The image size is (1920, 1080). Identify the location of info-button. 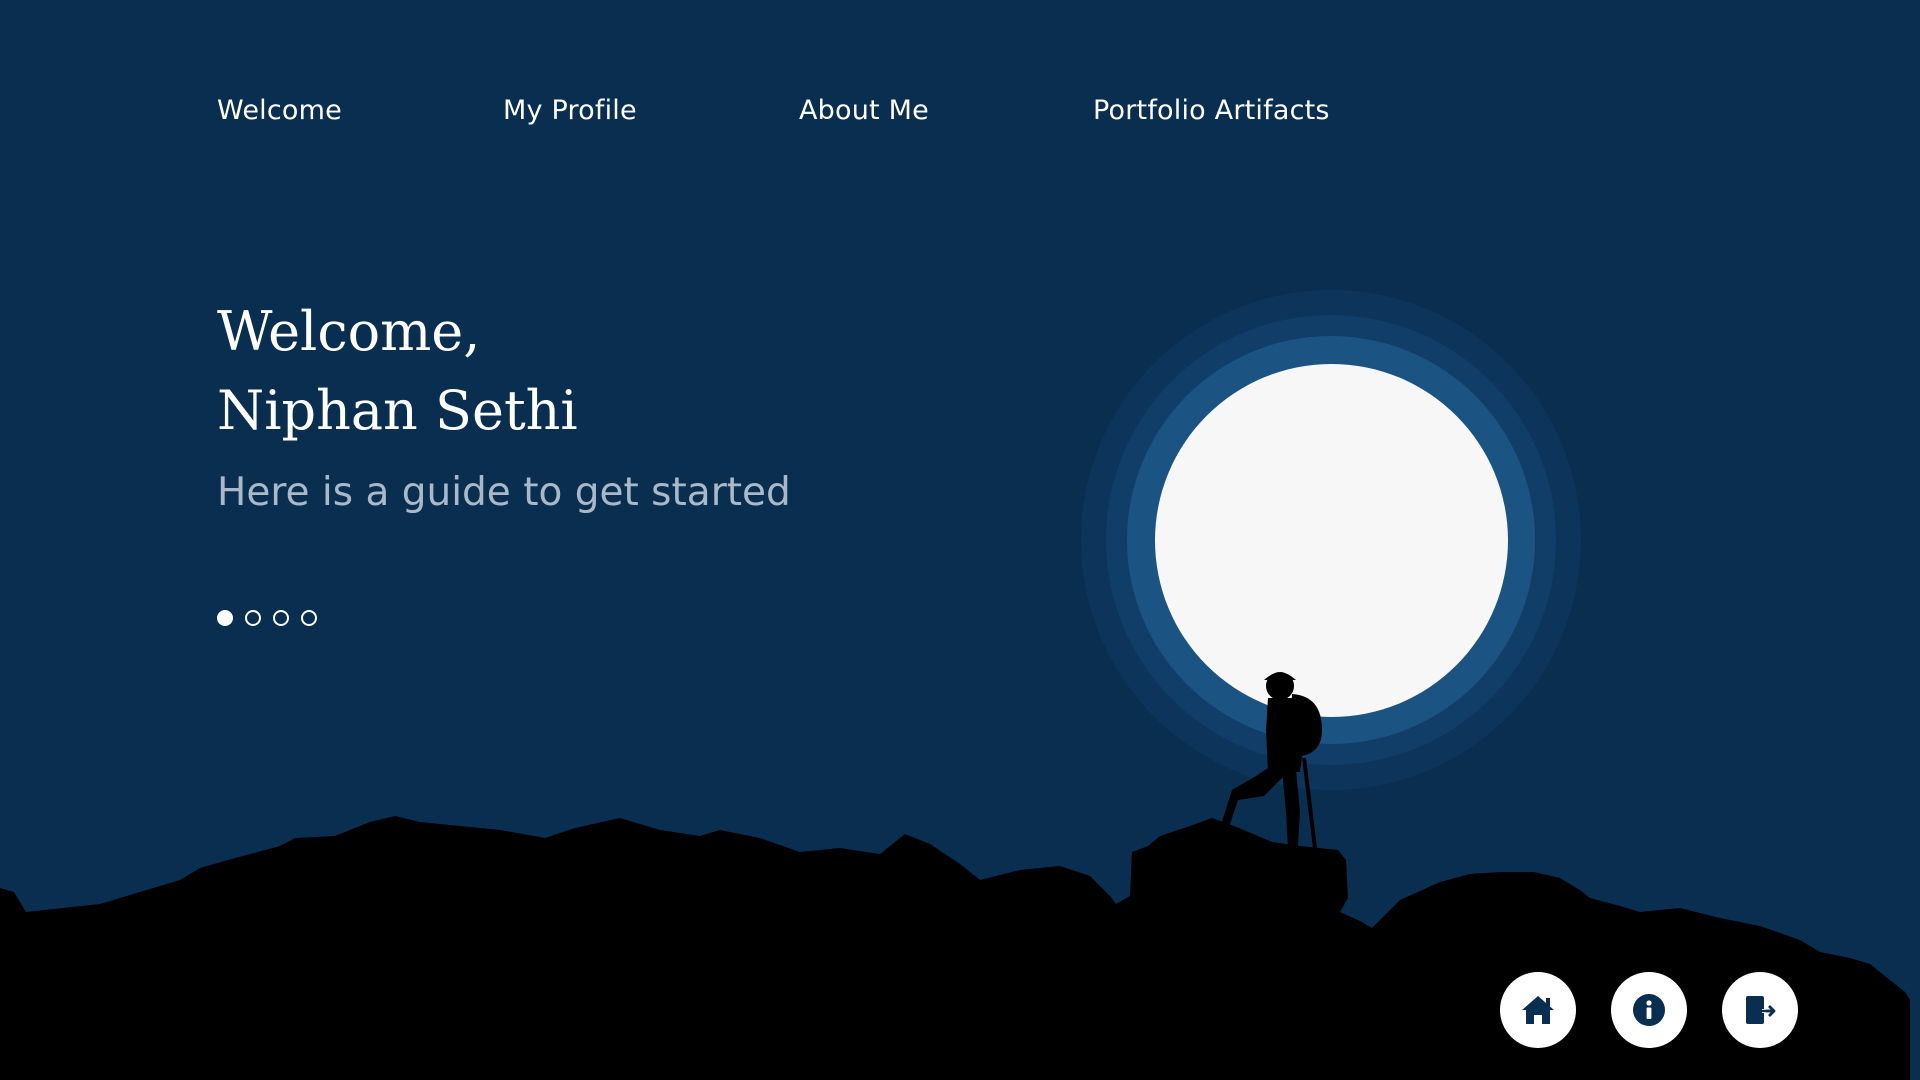
(1649, 1010).